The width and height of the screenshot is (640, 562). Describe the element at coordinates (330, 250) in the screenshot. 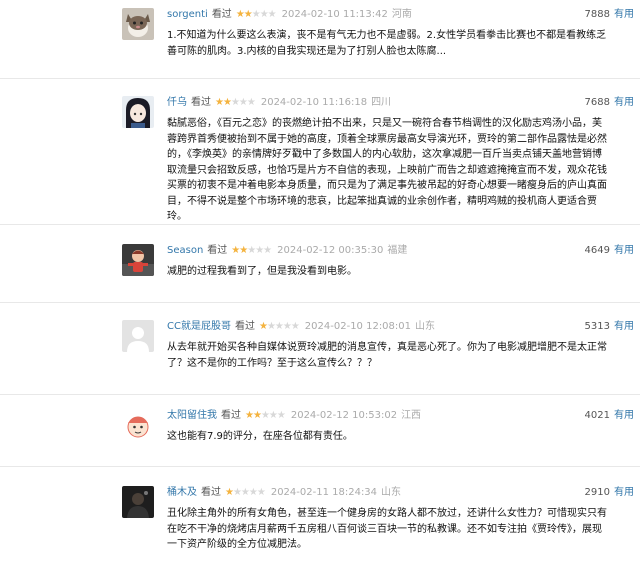

I see `review-time: 2024-02-12 00:35:30` at that location.